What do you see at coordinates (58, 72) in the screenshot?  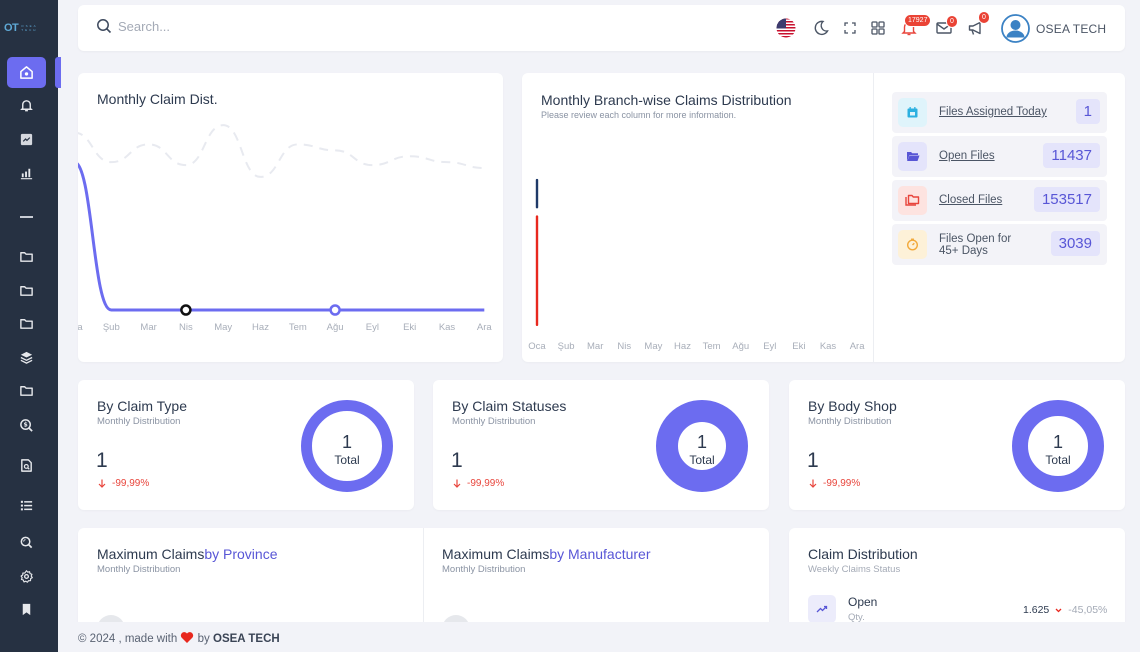 I see `sidebar-active-indicator` at bounding box center [58, 72].